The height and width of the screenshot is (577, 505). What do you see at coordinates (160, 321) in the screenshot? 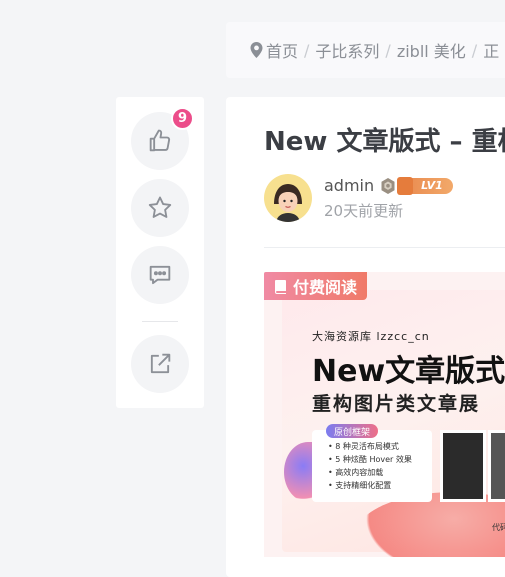
I see `rail-divider` at bounding box center [160, 321].